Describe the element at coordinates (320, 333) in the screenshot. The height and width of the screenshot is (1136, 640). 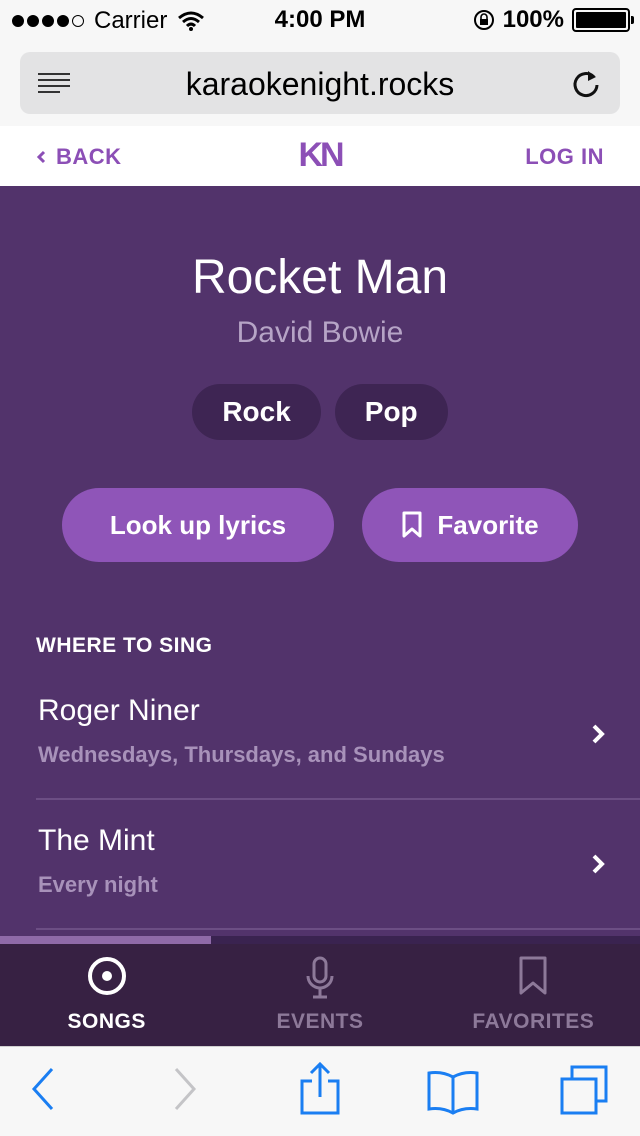
I see `song-artist: David Bowie` at that location.